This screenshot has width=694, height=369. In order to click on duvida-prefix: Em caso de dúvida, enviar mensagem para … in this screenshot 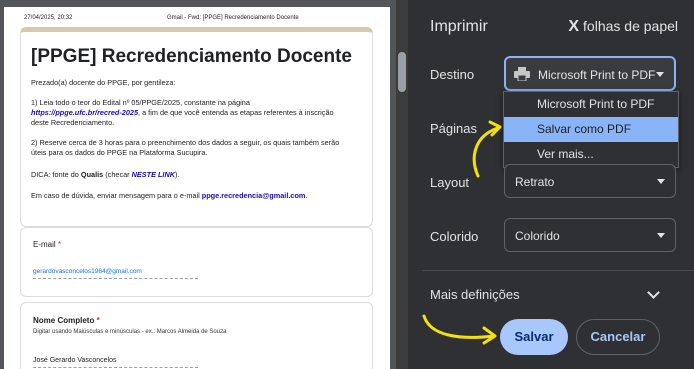, I will do `click(115, 195)`.